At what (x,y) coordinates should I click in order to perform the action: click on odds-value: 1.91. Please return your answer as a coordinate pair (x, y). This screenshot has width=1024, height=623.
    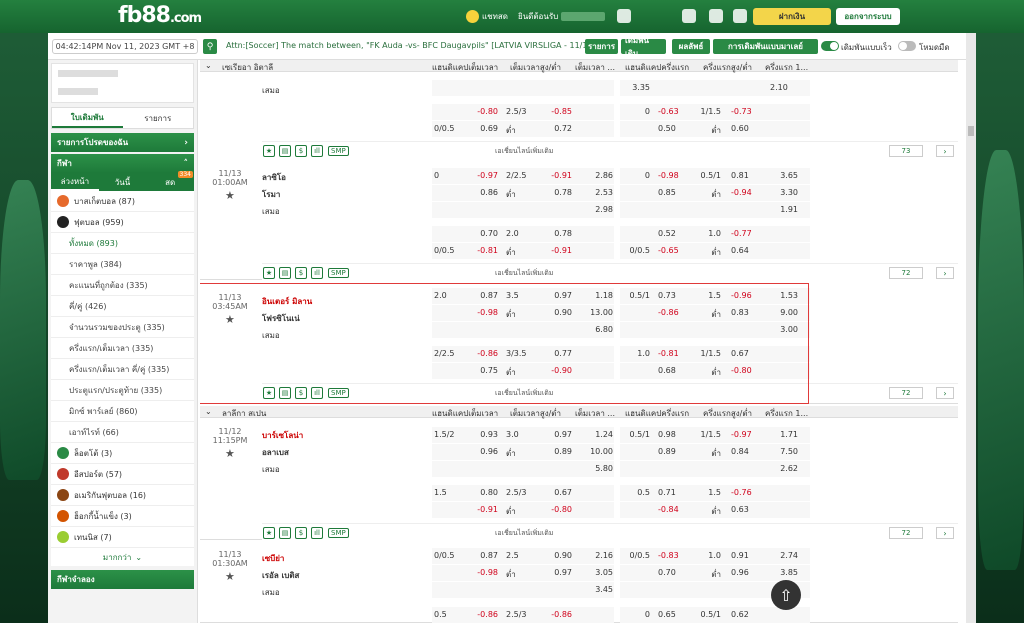
    Looking at the image, I should click on (783, 209).